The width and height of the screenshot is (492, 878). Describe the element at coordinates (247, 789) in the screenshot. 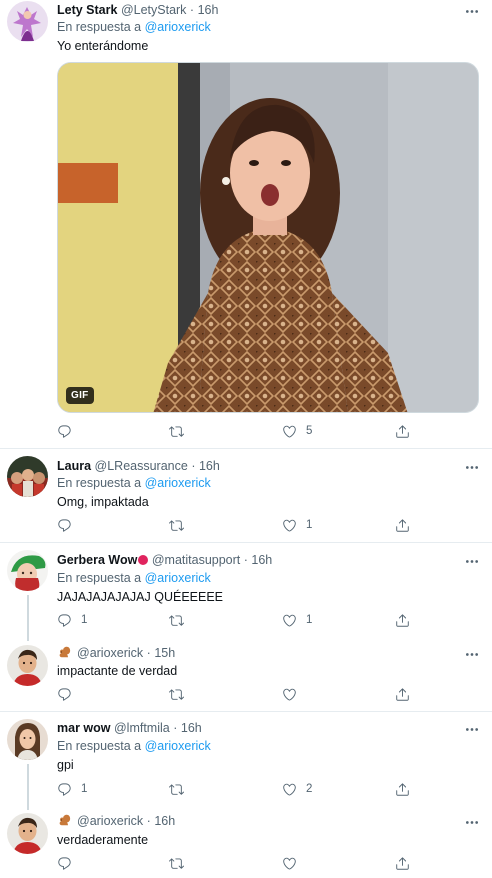

I see `tweet-actions: 1 2` at that location.